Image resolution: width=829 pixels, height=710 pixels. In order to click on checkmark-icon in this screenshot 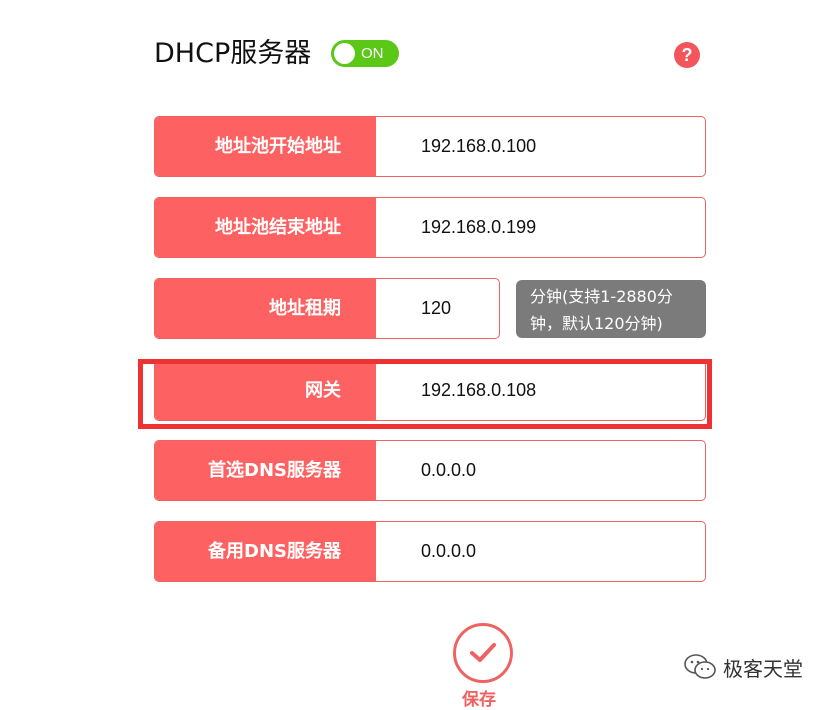, I will do `click(483, 652)`.